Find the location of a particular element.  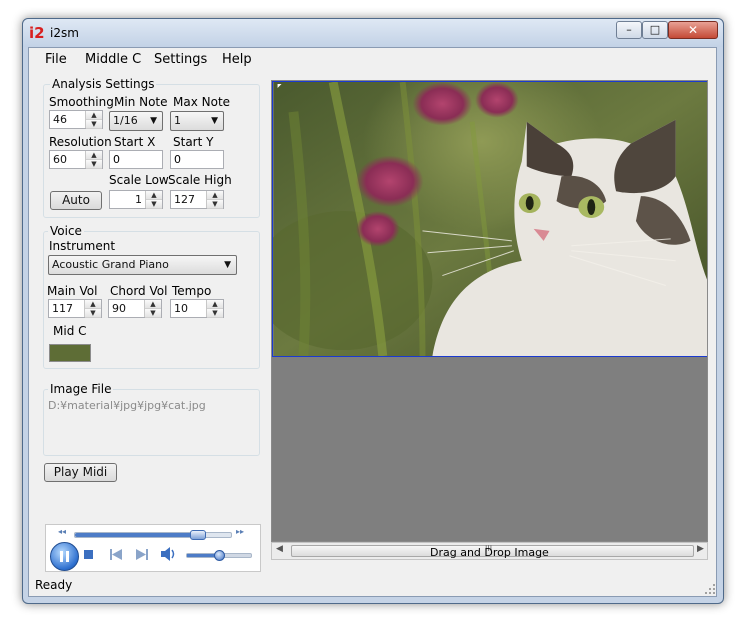

media-player: ◂◂ ▸▸ is located at coordinates (153, 548).